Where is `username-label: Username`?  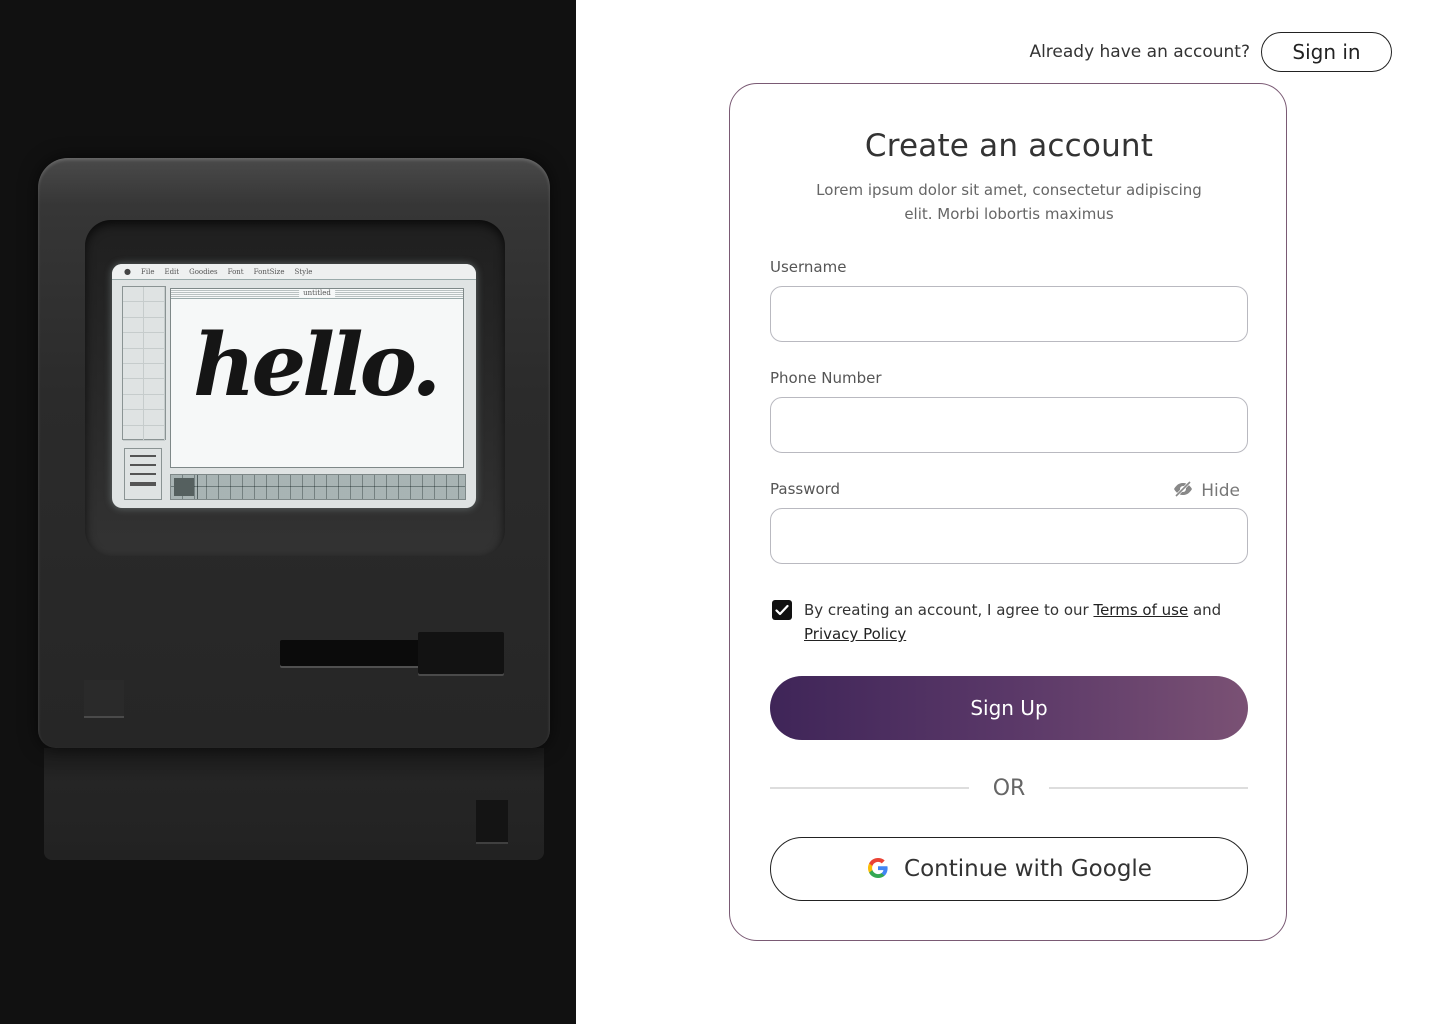
username-label: Username is located at coordinates (808, 267).